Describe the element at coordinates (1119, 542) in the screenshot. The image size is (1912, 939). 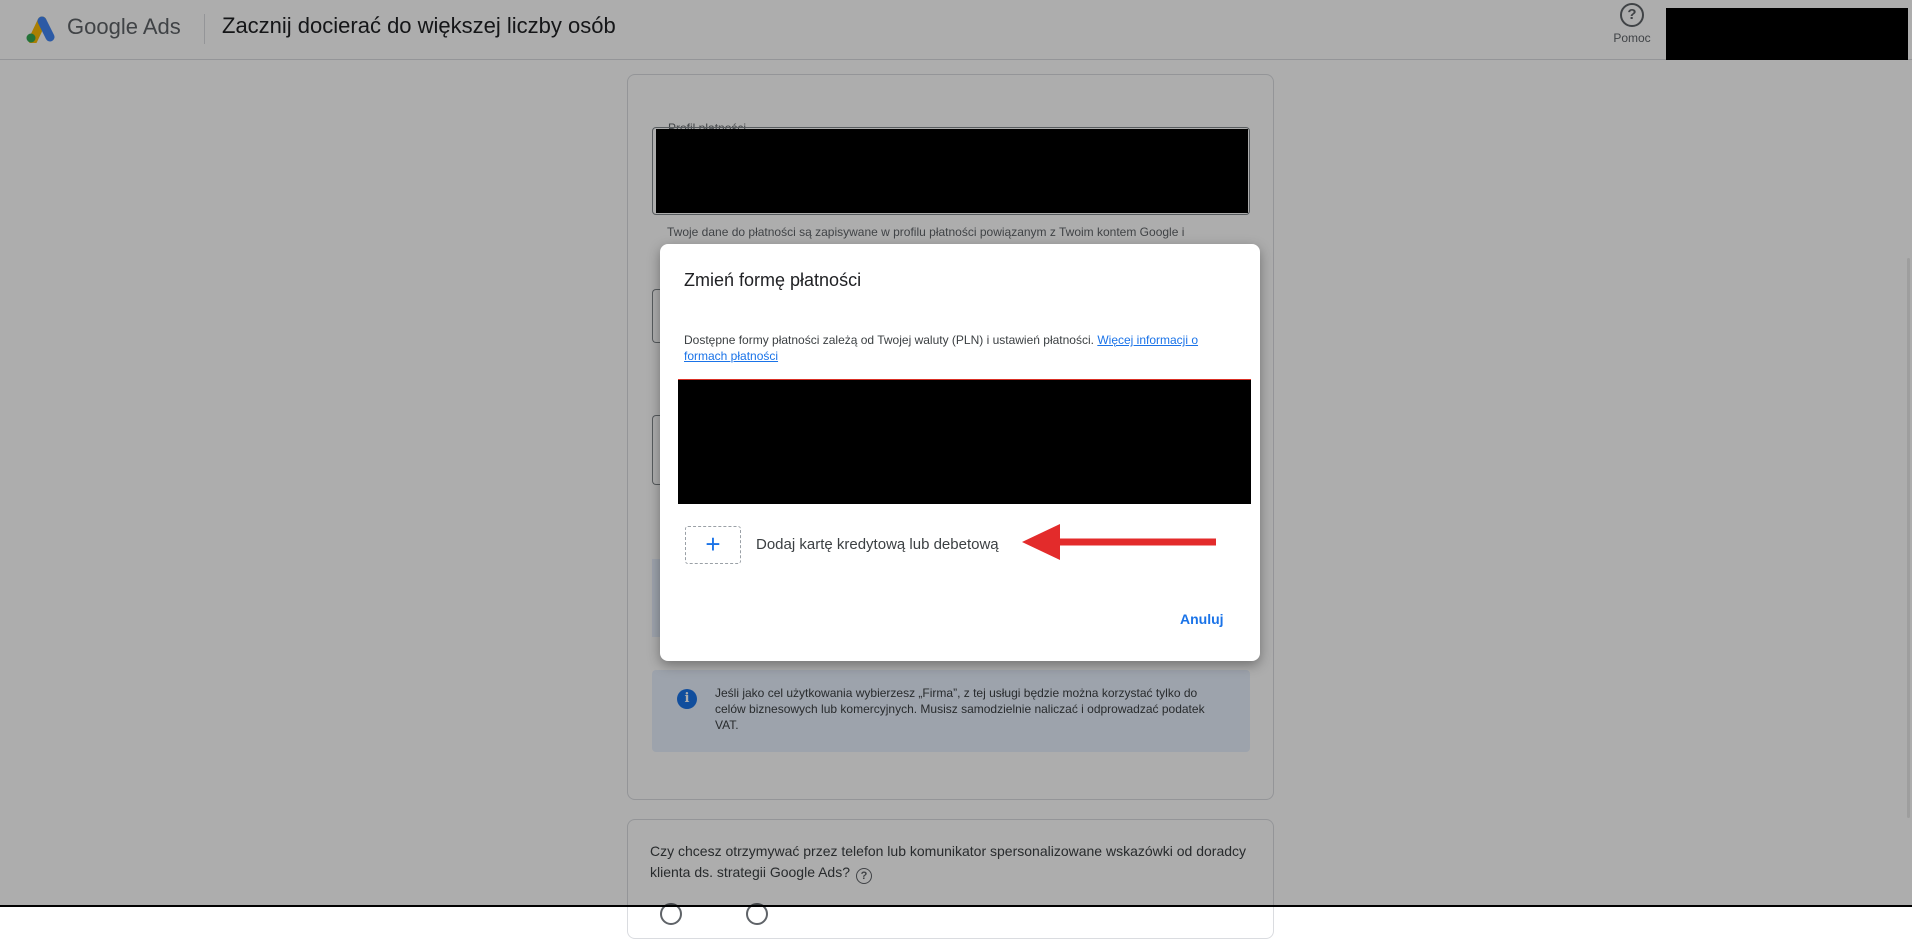
I see `red-arrow-annotation-icon` at that location.